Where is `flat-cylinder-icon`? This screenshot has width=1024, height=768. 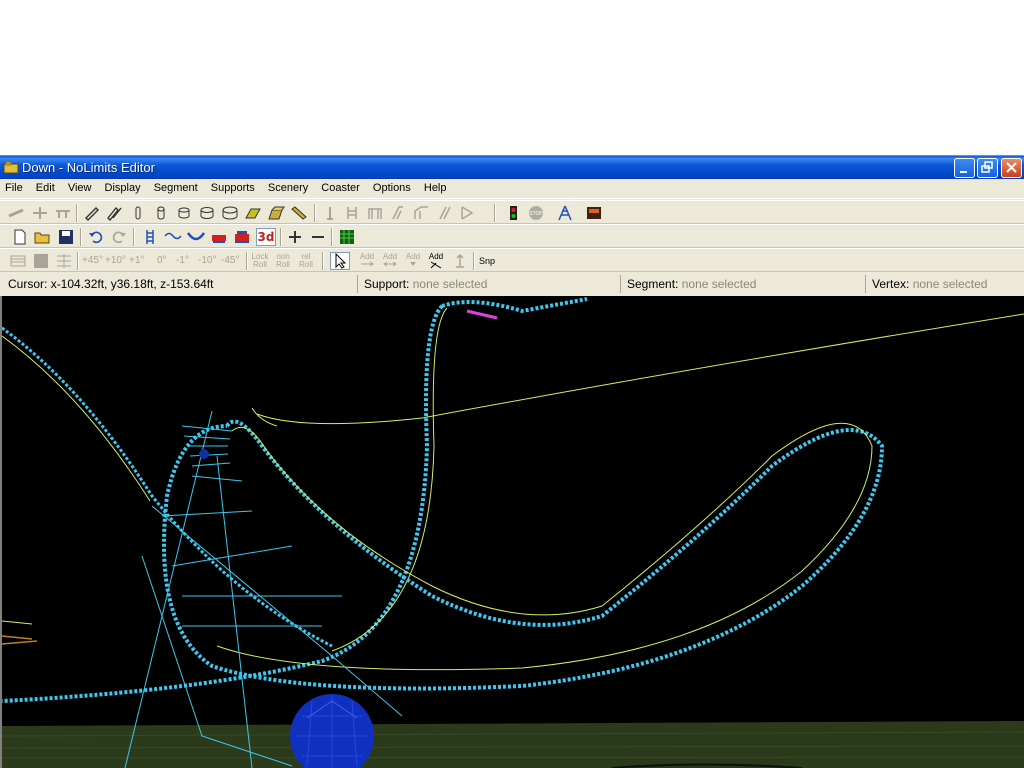
flat-cylinder-icon is located at coordinates (138, 213).